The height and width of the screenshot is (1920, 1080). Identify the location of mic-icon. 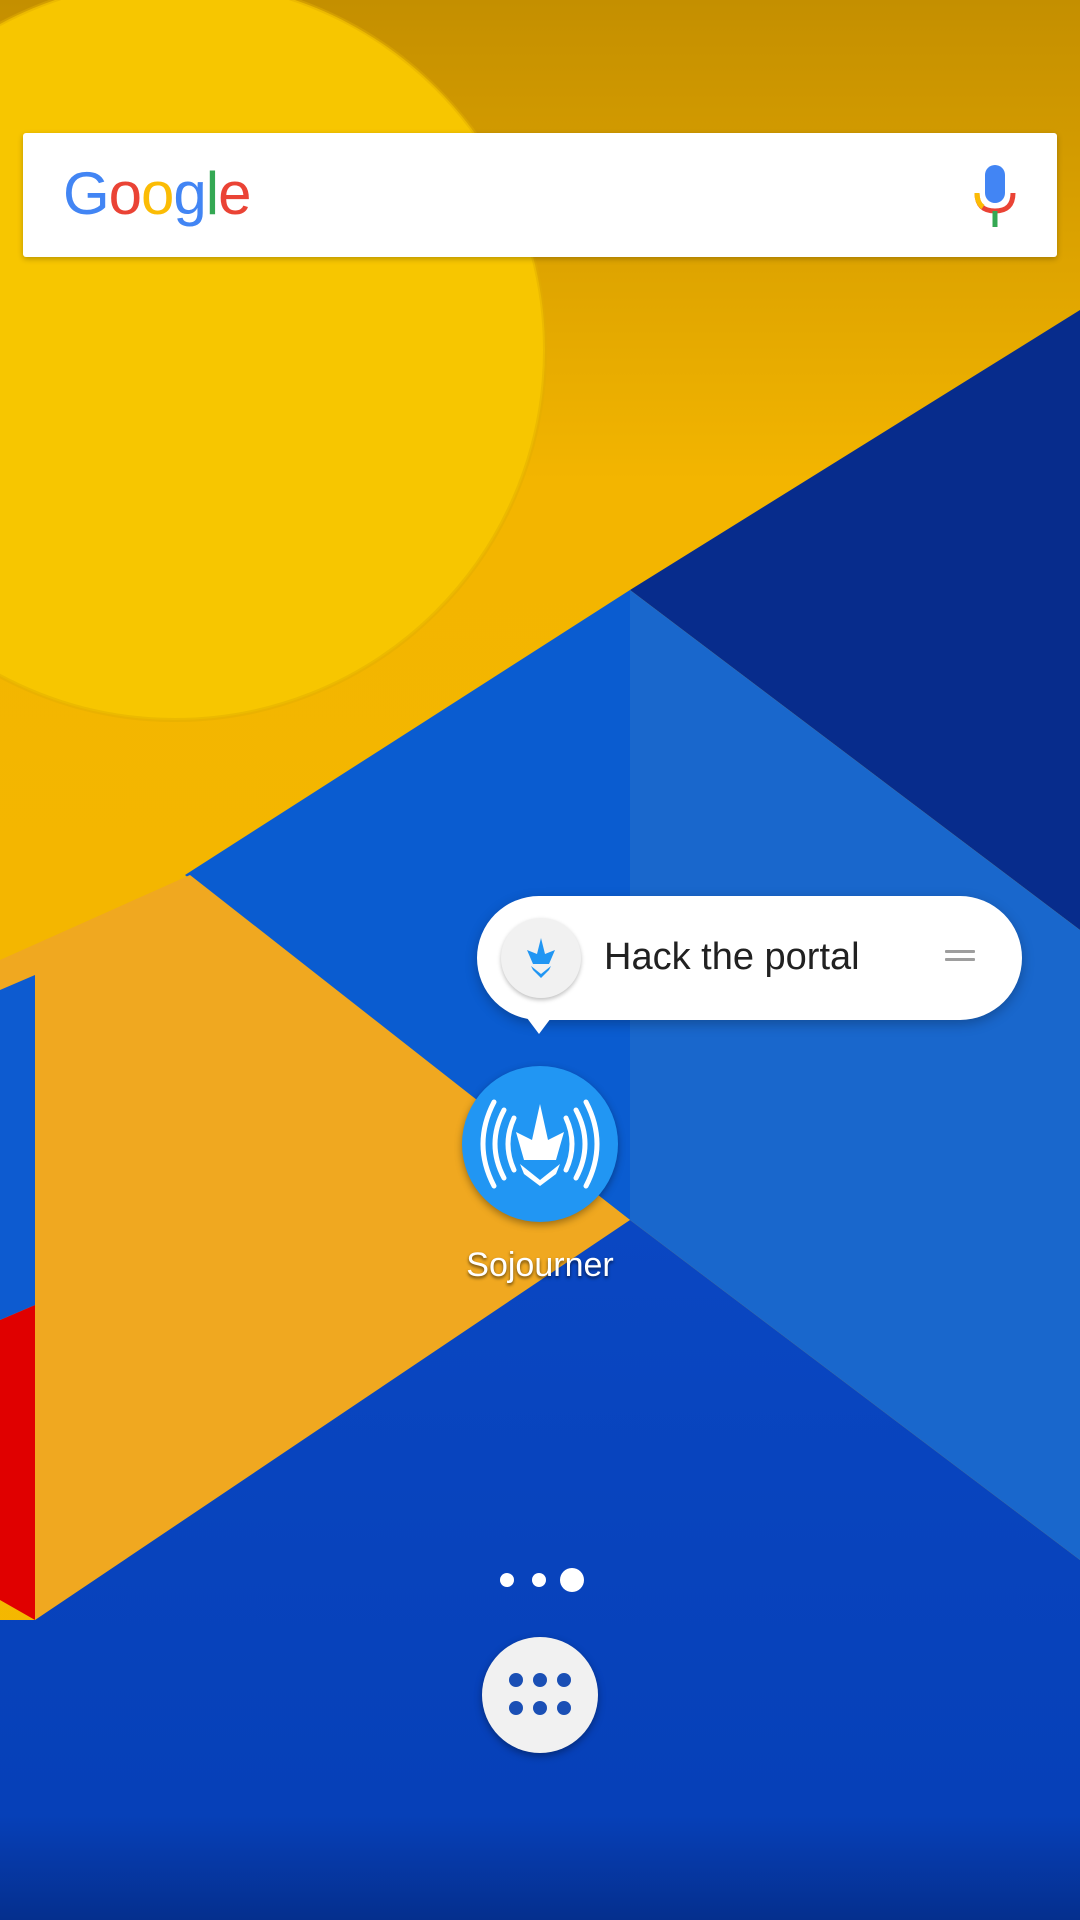
(995, 197).